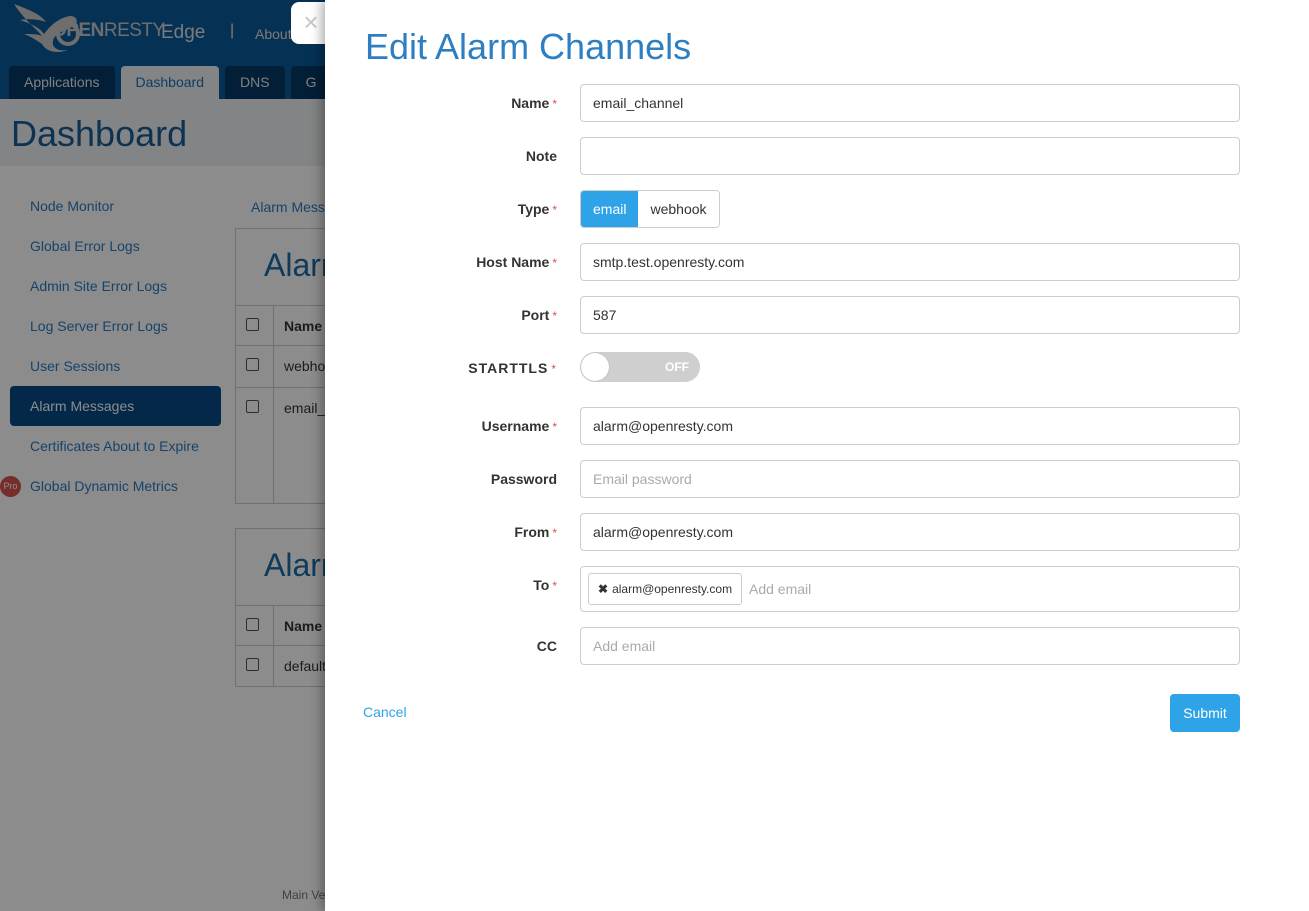 This screenshot has height=911, width=1309. Describe the element at coordinates (519, 426) in the screenshot. I see `username-label: Username *` at that location.